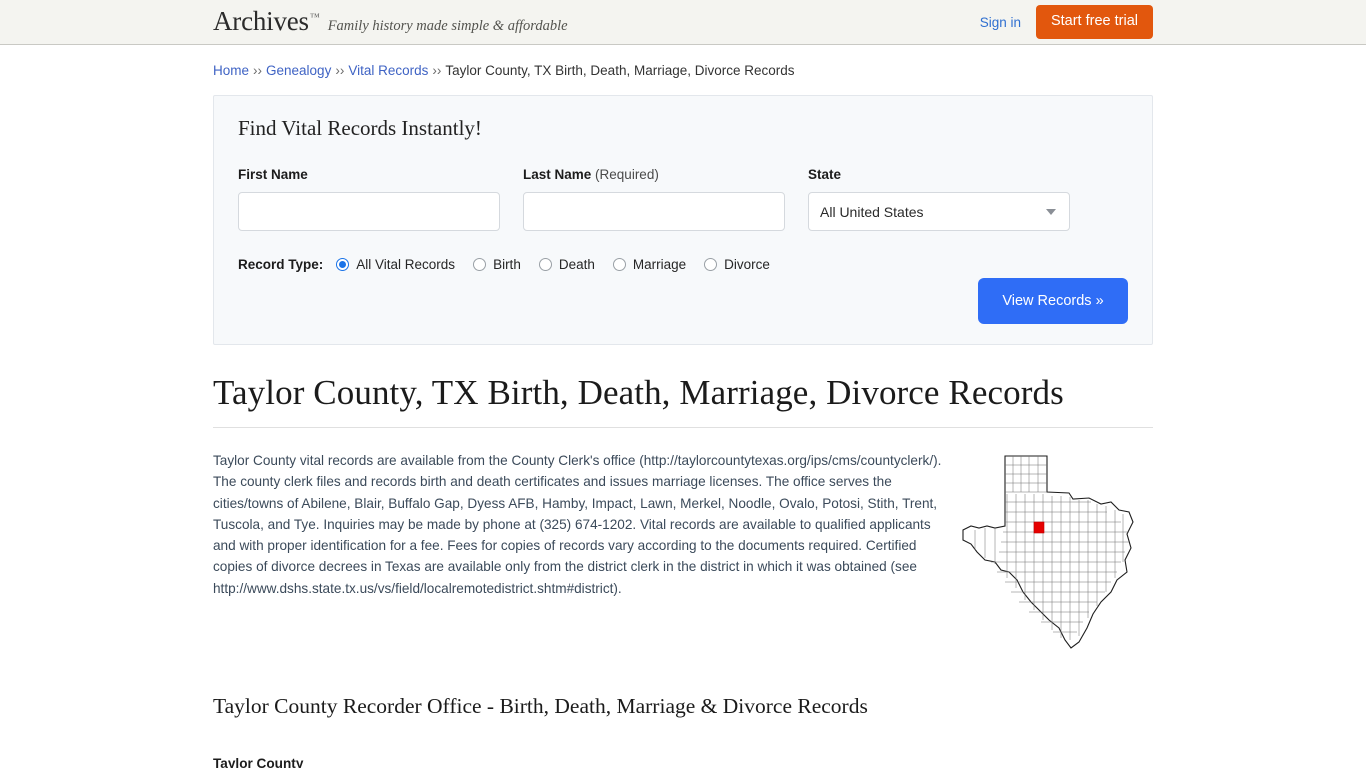 This screenshot has width=1366, height=768. I want to click on breadcrumb-item-genealogy: Genealogy, so click(298, 70).